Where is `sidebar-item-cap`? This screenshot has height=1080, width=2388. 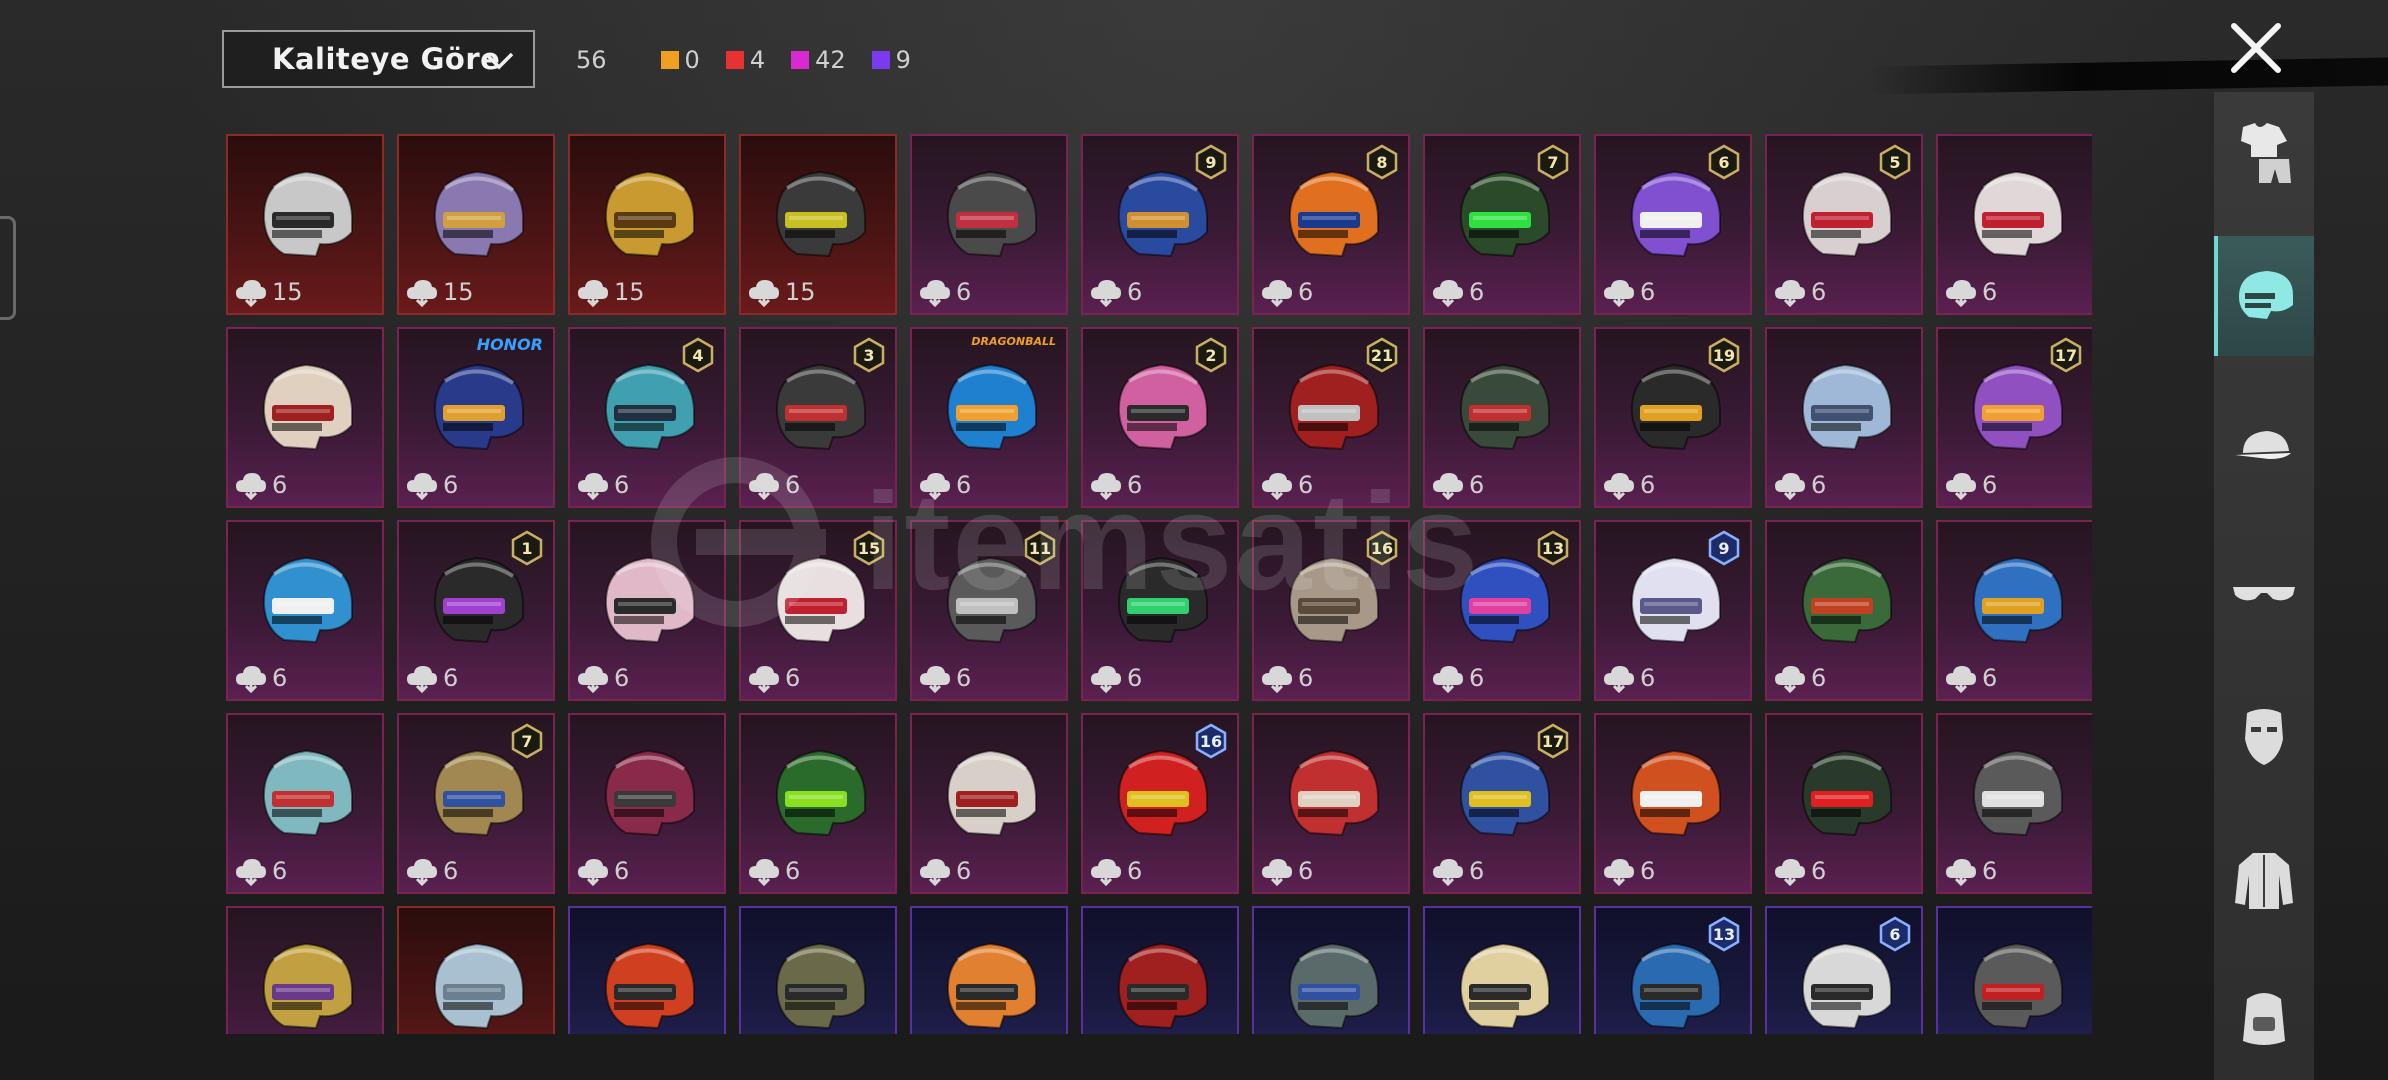 sidebar-item-cap is located at coordinates (2264, 448).